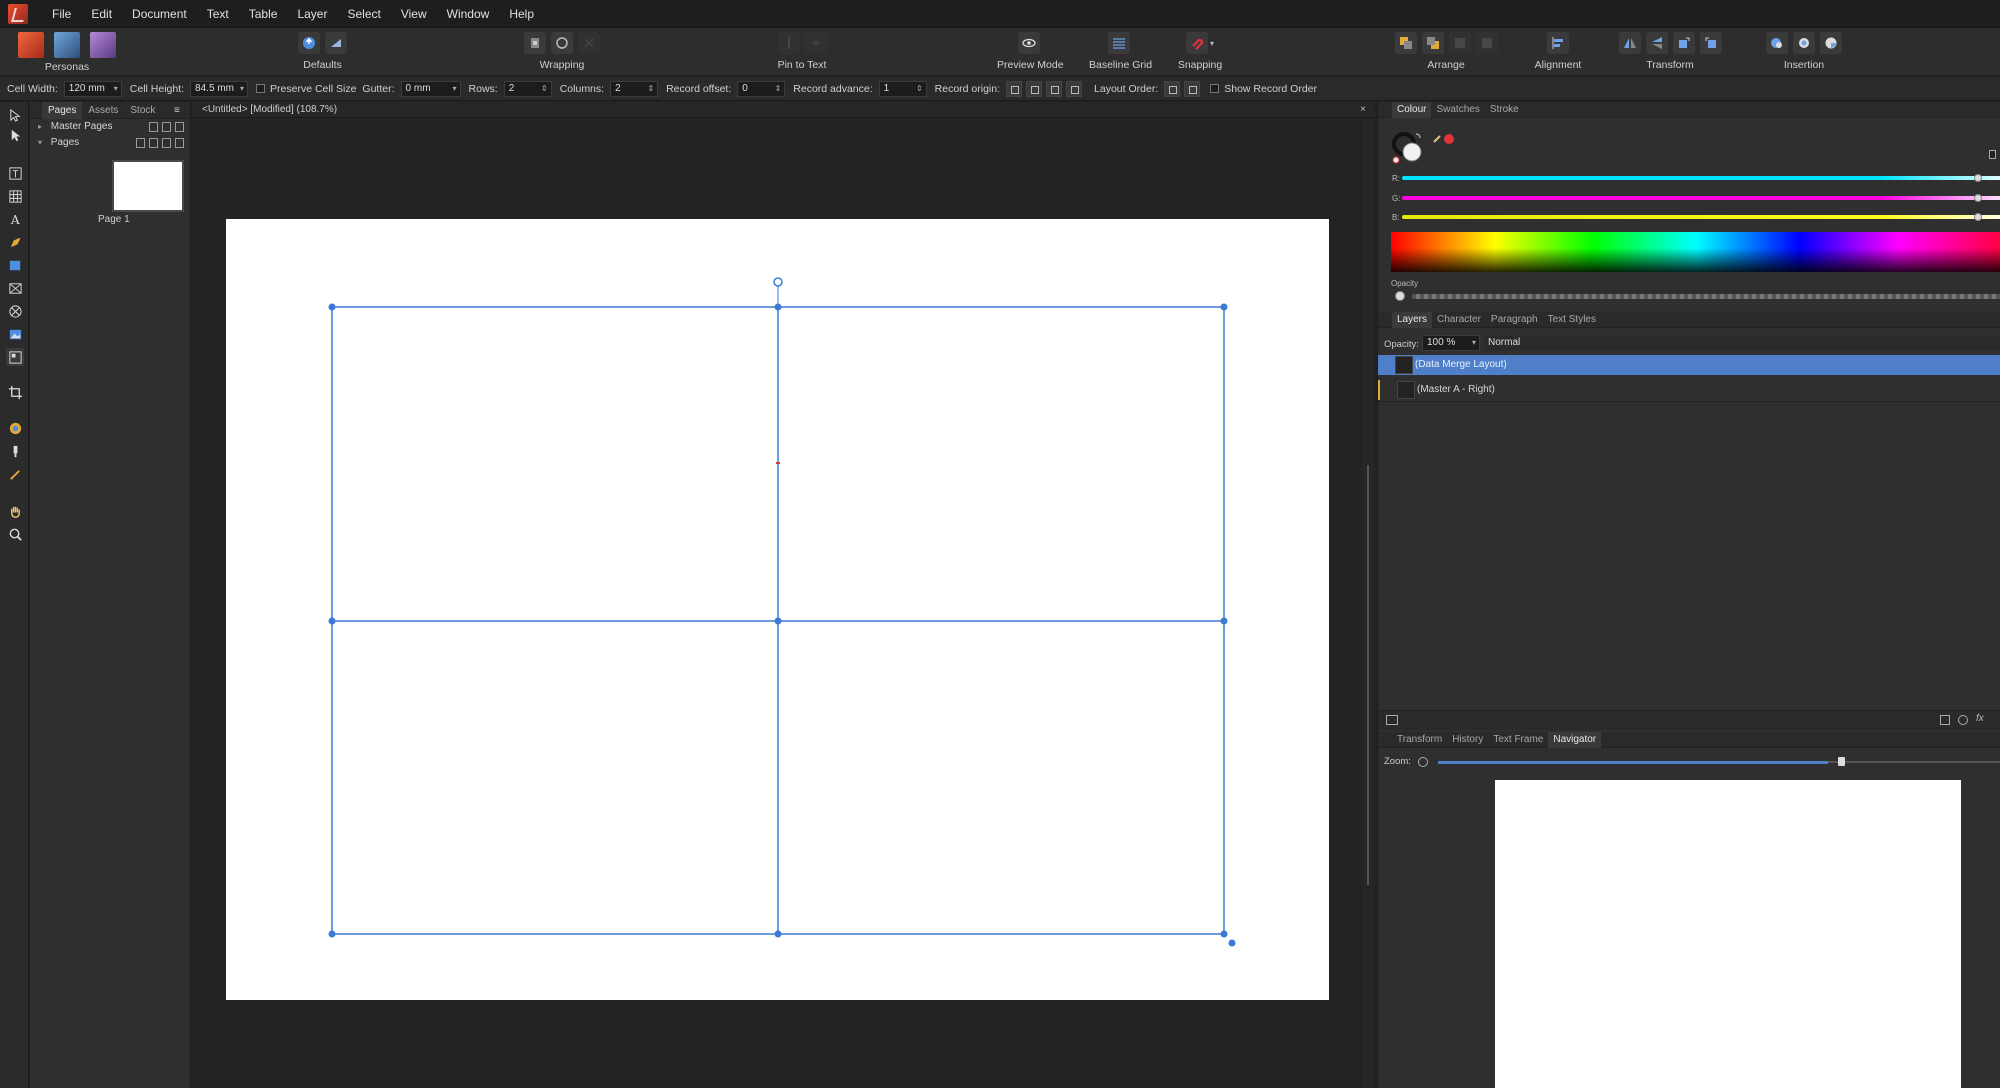  Describe the element at coordinates (1459, 320) in the screenshot. I see `tab-character: Character` at that location.